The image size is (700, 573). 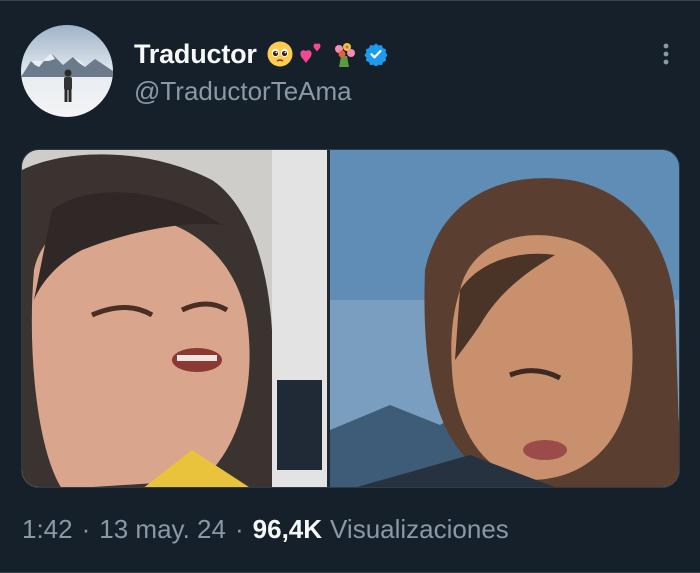 What do you see at coordinates (195, 54) in the screenshot?
I see `author-name: Traductor` at bounding box center [195, 54].